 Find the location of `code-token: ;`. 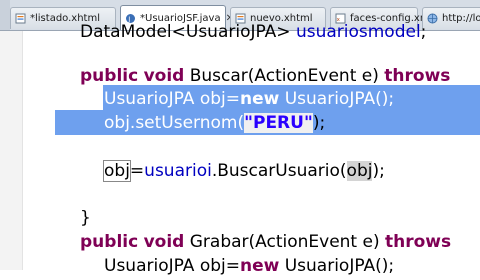

code-token: ; is located at coordinates (423, 32).